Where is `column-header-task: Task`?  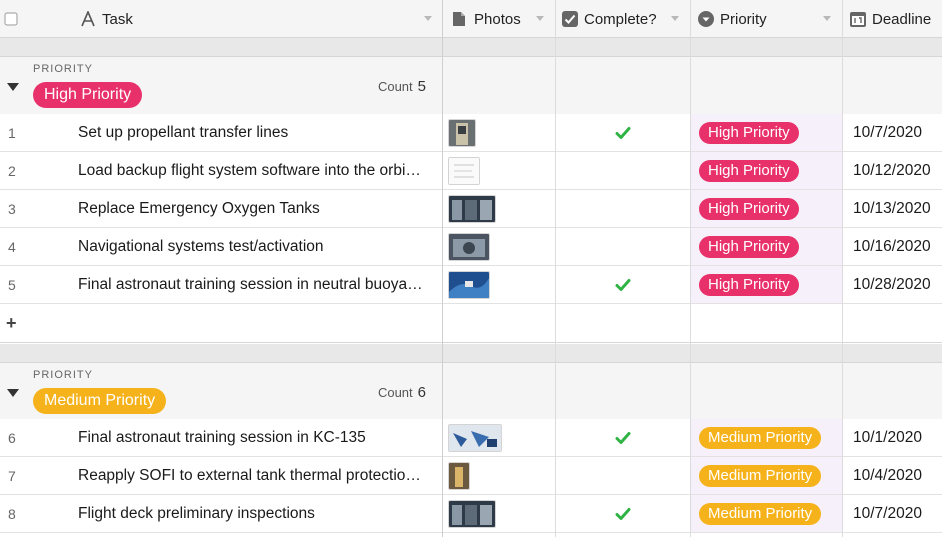
column-header-task: Task is located at coordinates (106, 19).